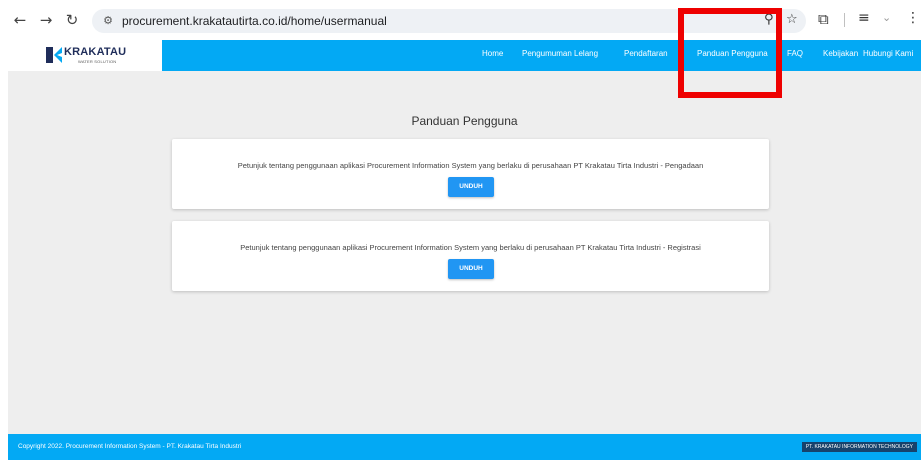 Image resolution: width=921 pixels, height=460 pixels. Describe the element at coordinates (471, 187) in the screenshot. I see `download-button-pengadaan: UNDUH` at that location.